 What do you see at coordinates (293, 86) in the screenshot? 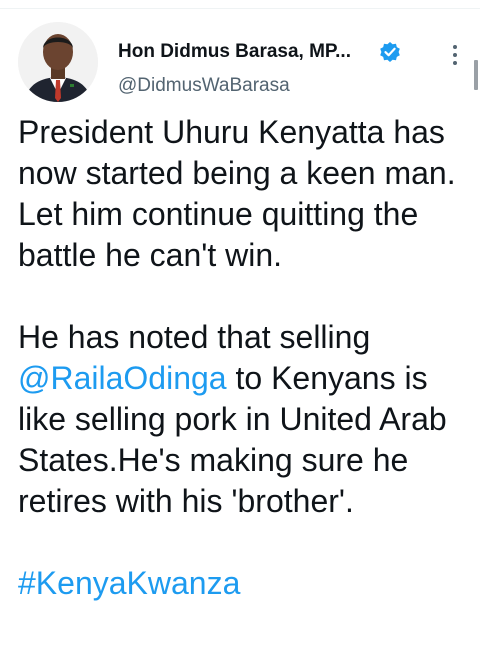
I see `author-handle: @DidmusWaBarasa` at bounding box center [293, 86].